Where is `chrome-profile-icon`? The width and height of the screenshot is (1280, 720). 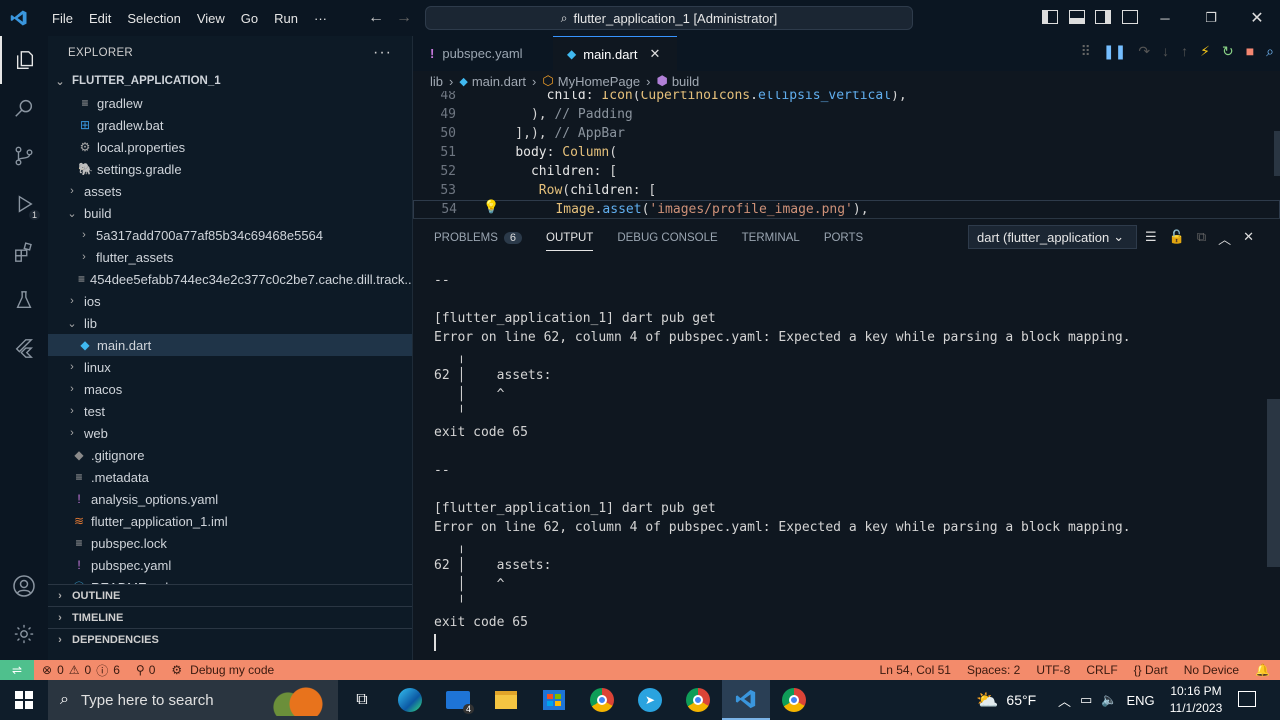 chrome-profile-icon is located at coordinates (698, 700).